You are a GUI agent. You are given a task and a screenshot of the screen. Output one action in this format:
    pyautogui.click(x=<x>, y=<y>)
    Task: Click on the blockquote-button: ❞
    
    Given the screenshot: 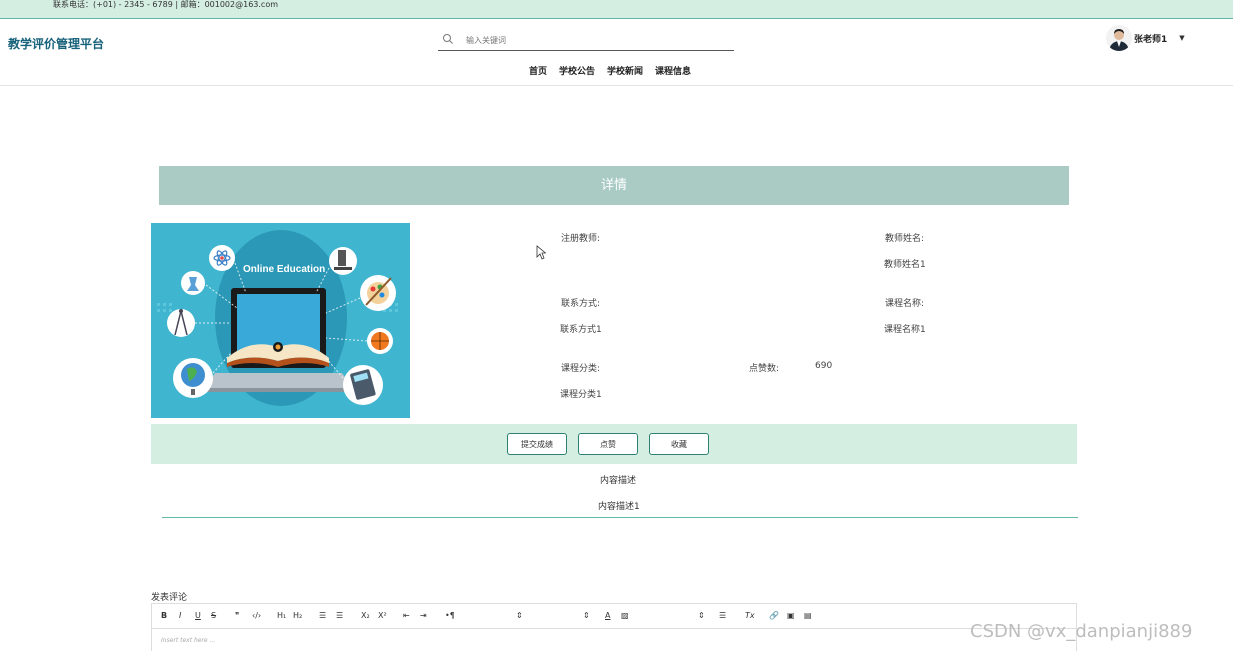 What is the action you would take?
    pyautogui.click(x=237, y=616)
    